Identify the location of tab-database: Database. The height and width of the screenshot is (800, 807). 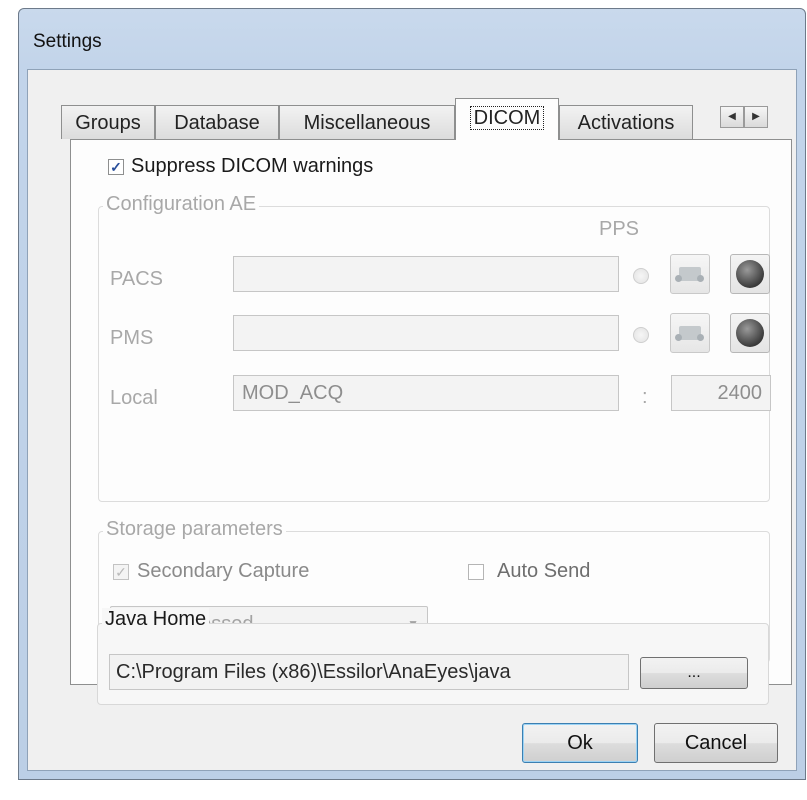
(217, 122).